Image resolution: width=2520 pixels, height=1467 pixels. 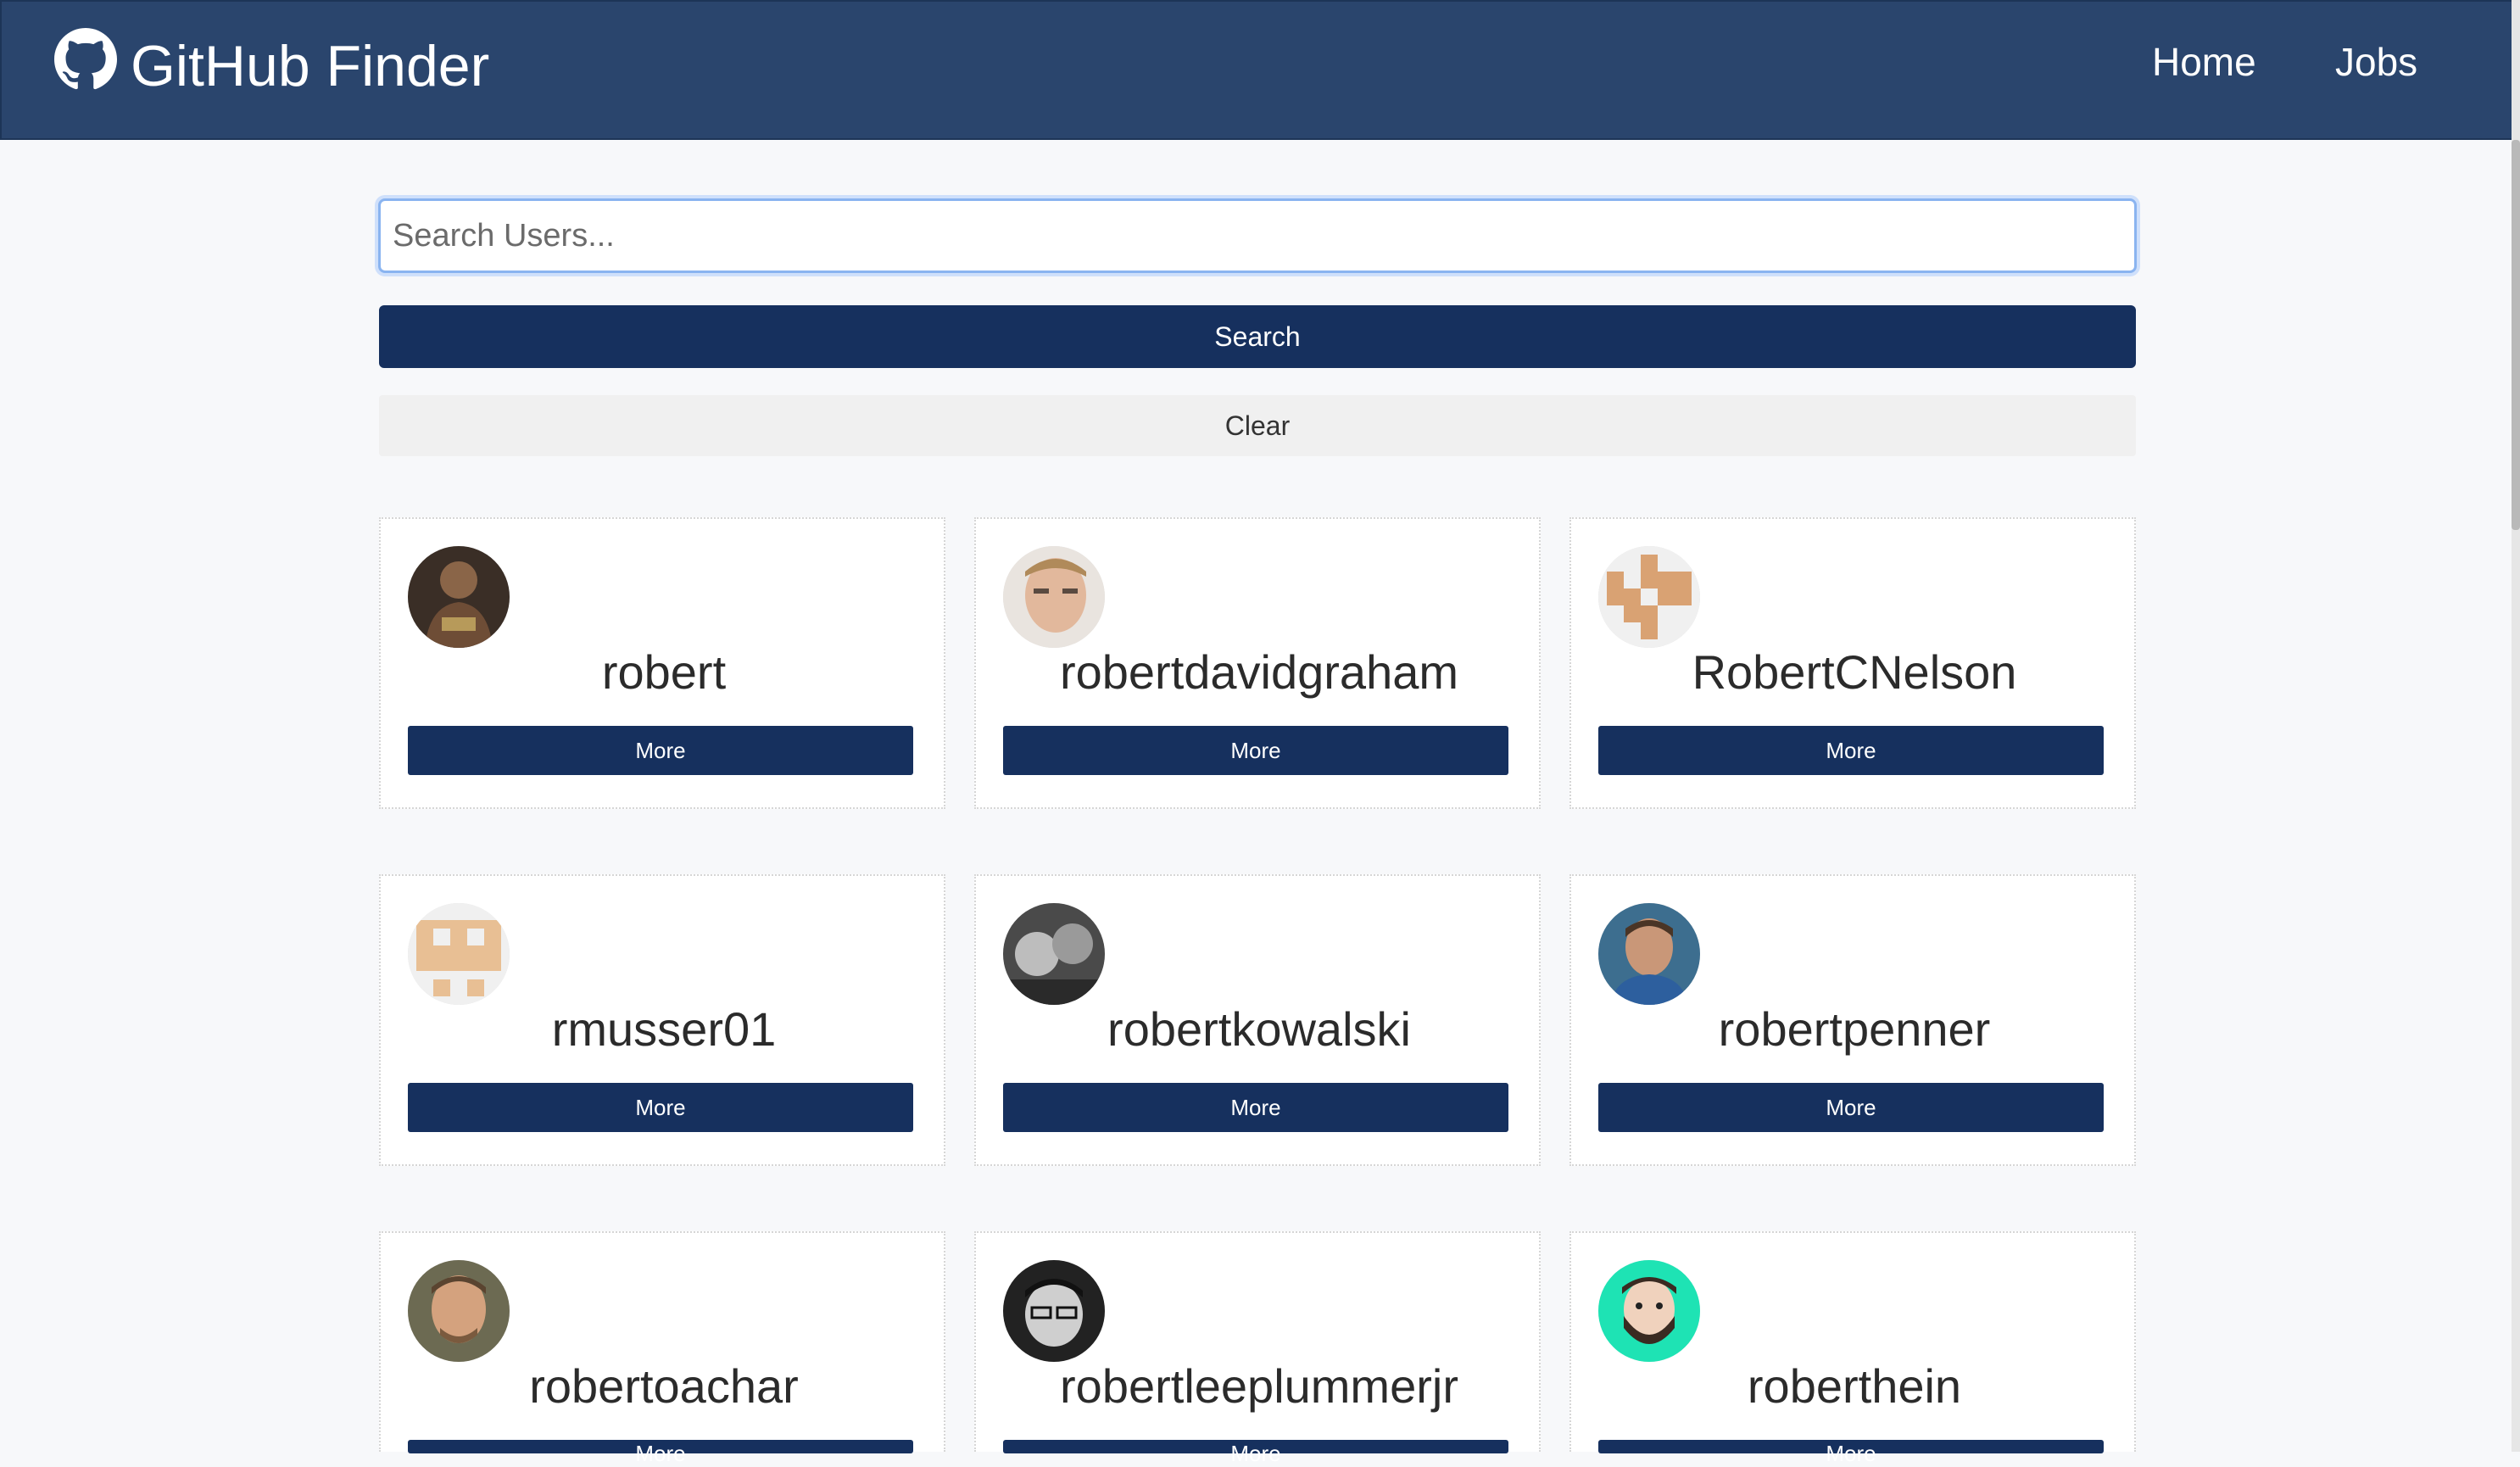 I want to click on brand: GitHub Finder, so click(x=272, y=66).